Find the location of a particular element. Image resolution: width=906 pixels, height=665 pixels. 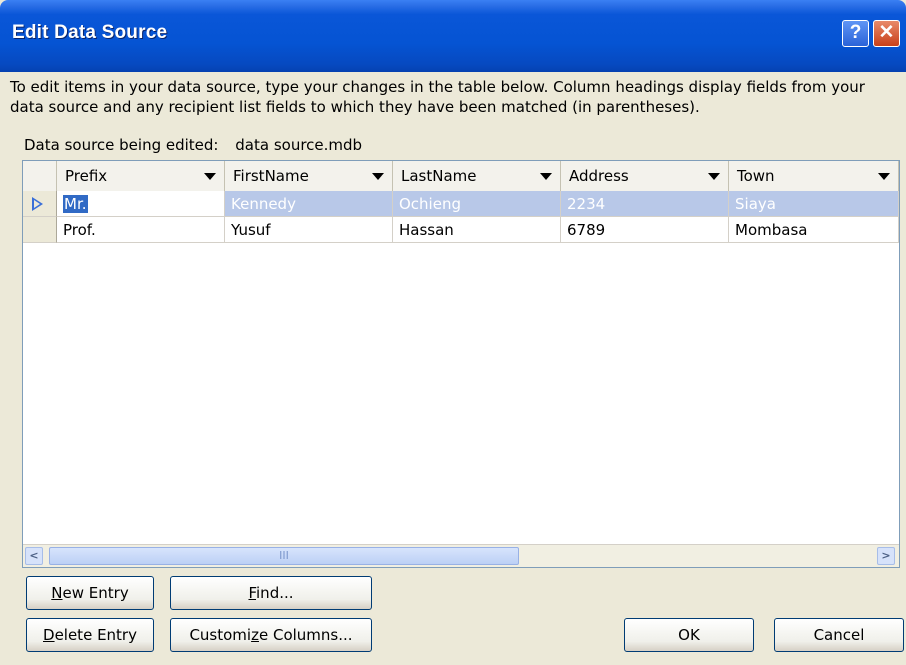

new-entry-button: New Entry is located at coordinates (90, 593).